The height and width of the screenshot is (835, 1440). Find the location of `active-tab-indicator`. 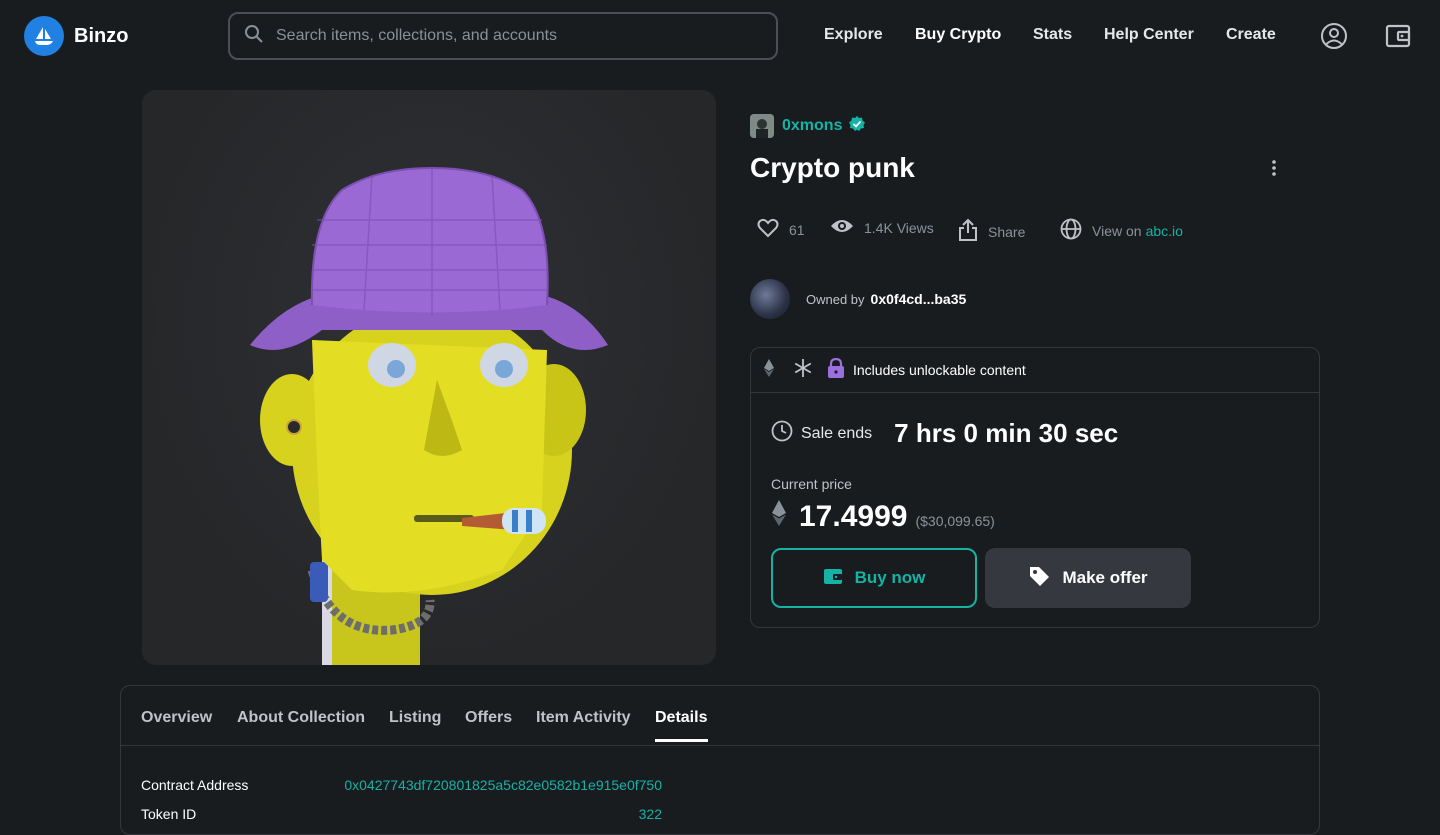

active-tab-indicator is located at coordinates (681, 740).